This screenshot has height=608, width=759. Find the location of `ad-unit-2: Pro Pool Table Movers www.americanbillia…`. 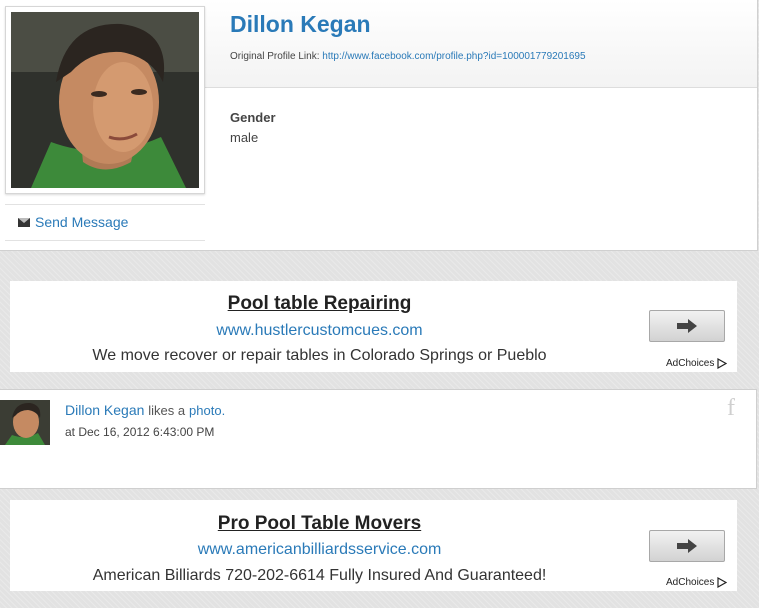

ad-unit-2: Pro Pool Table Movers www.americanbillia… is located at coordinates (373, 545).